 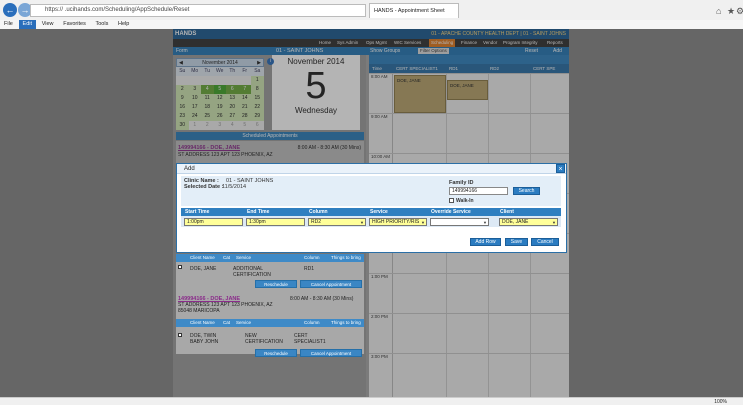 What do you see at coordinates (516, 242) in the screenshot?
I see `save-button: Save` at bounding box center [516, 242].